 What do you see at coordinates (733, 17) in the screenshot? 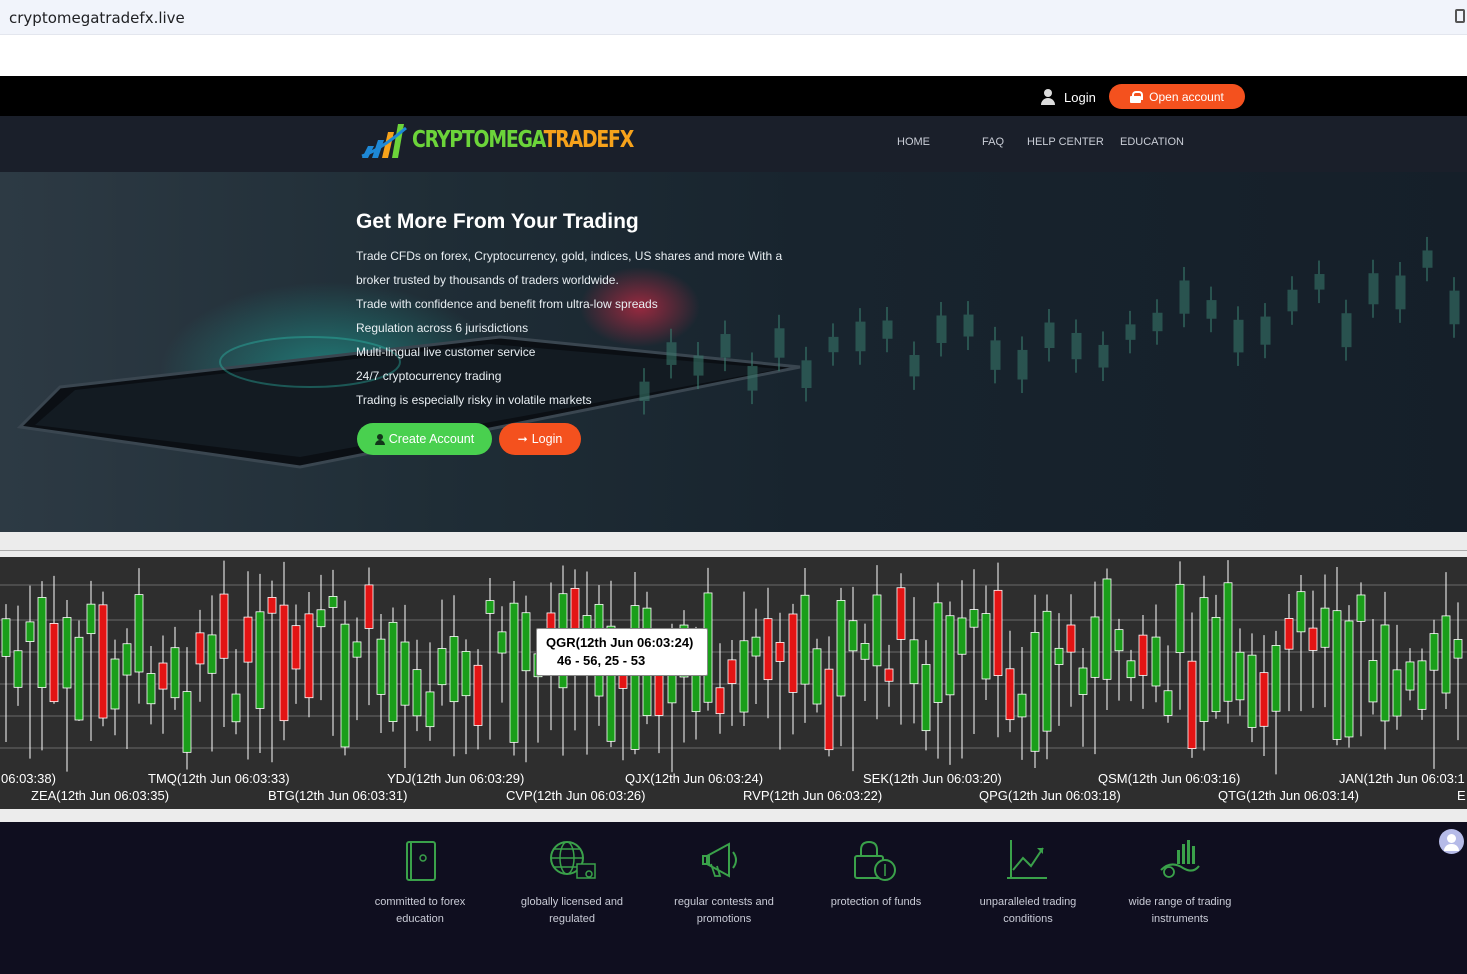
I see `browser-url-bar: cryptomegatradefx.live` at bounding box center [733, 17].